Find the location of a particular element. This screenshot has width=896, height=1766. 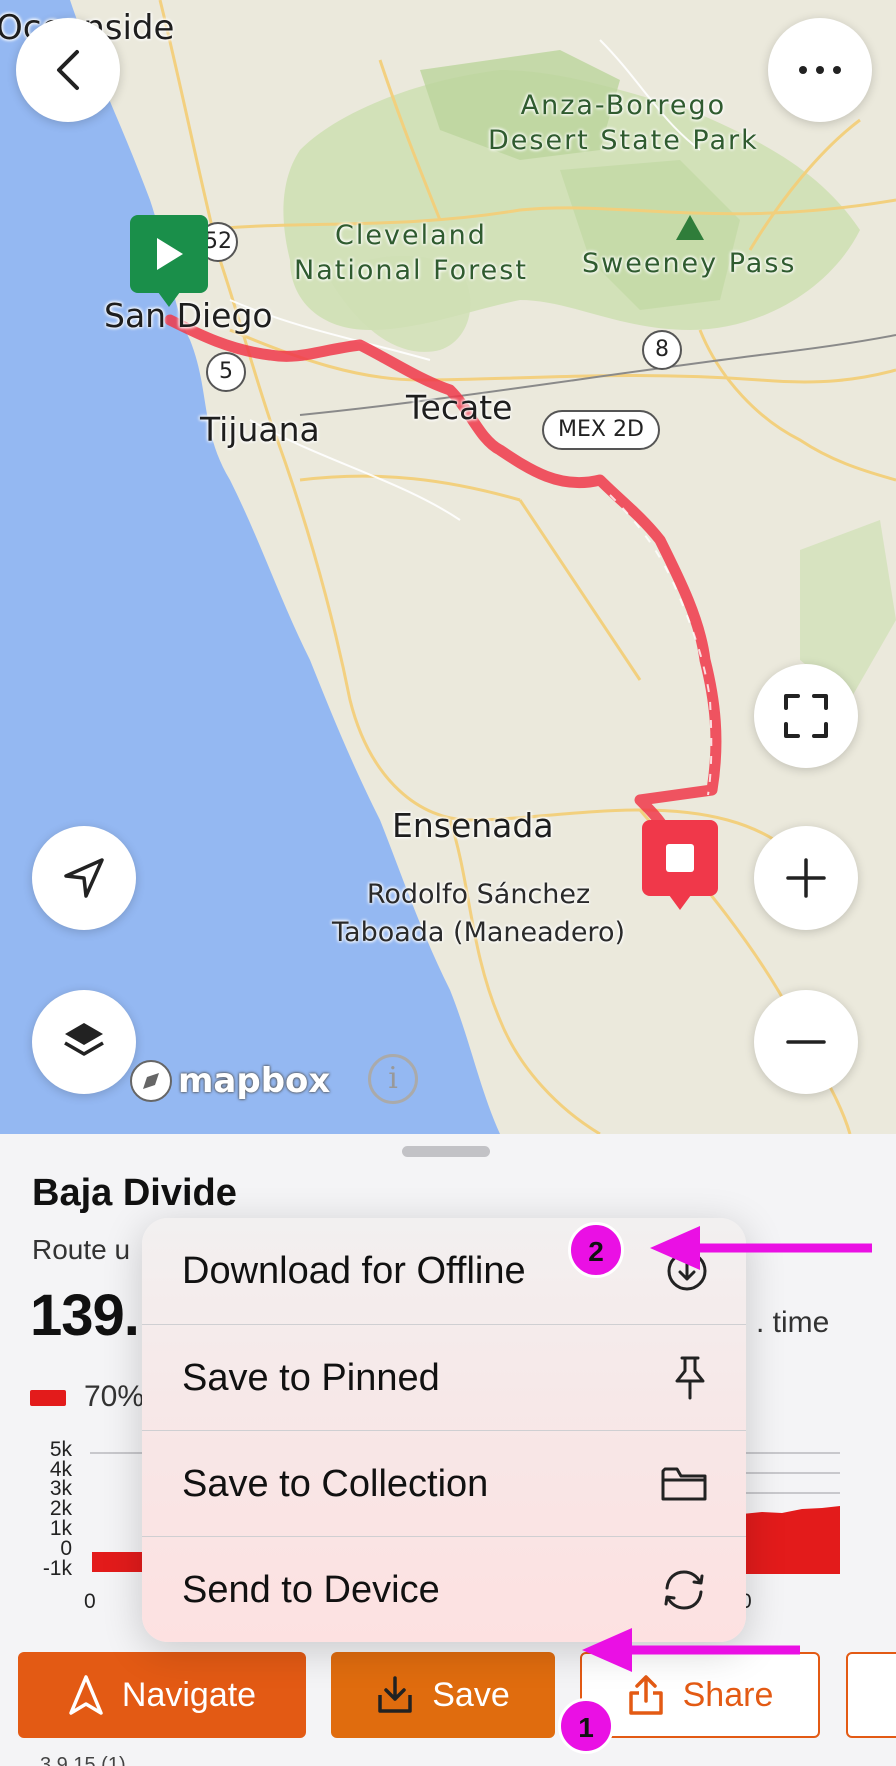

attribution-info-icon: i is located at coordinates (393, 1079).